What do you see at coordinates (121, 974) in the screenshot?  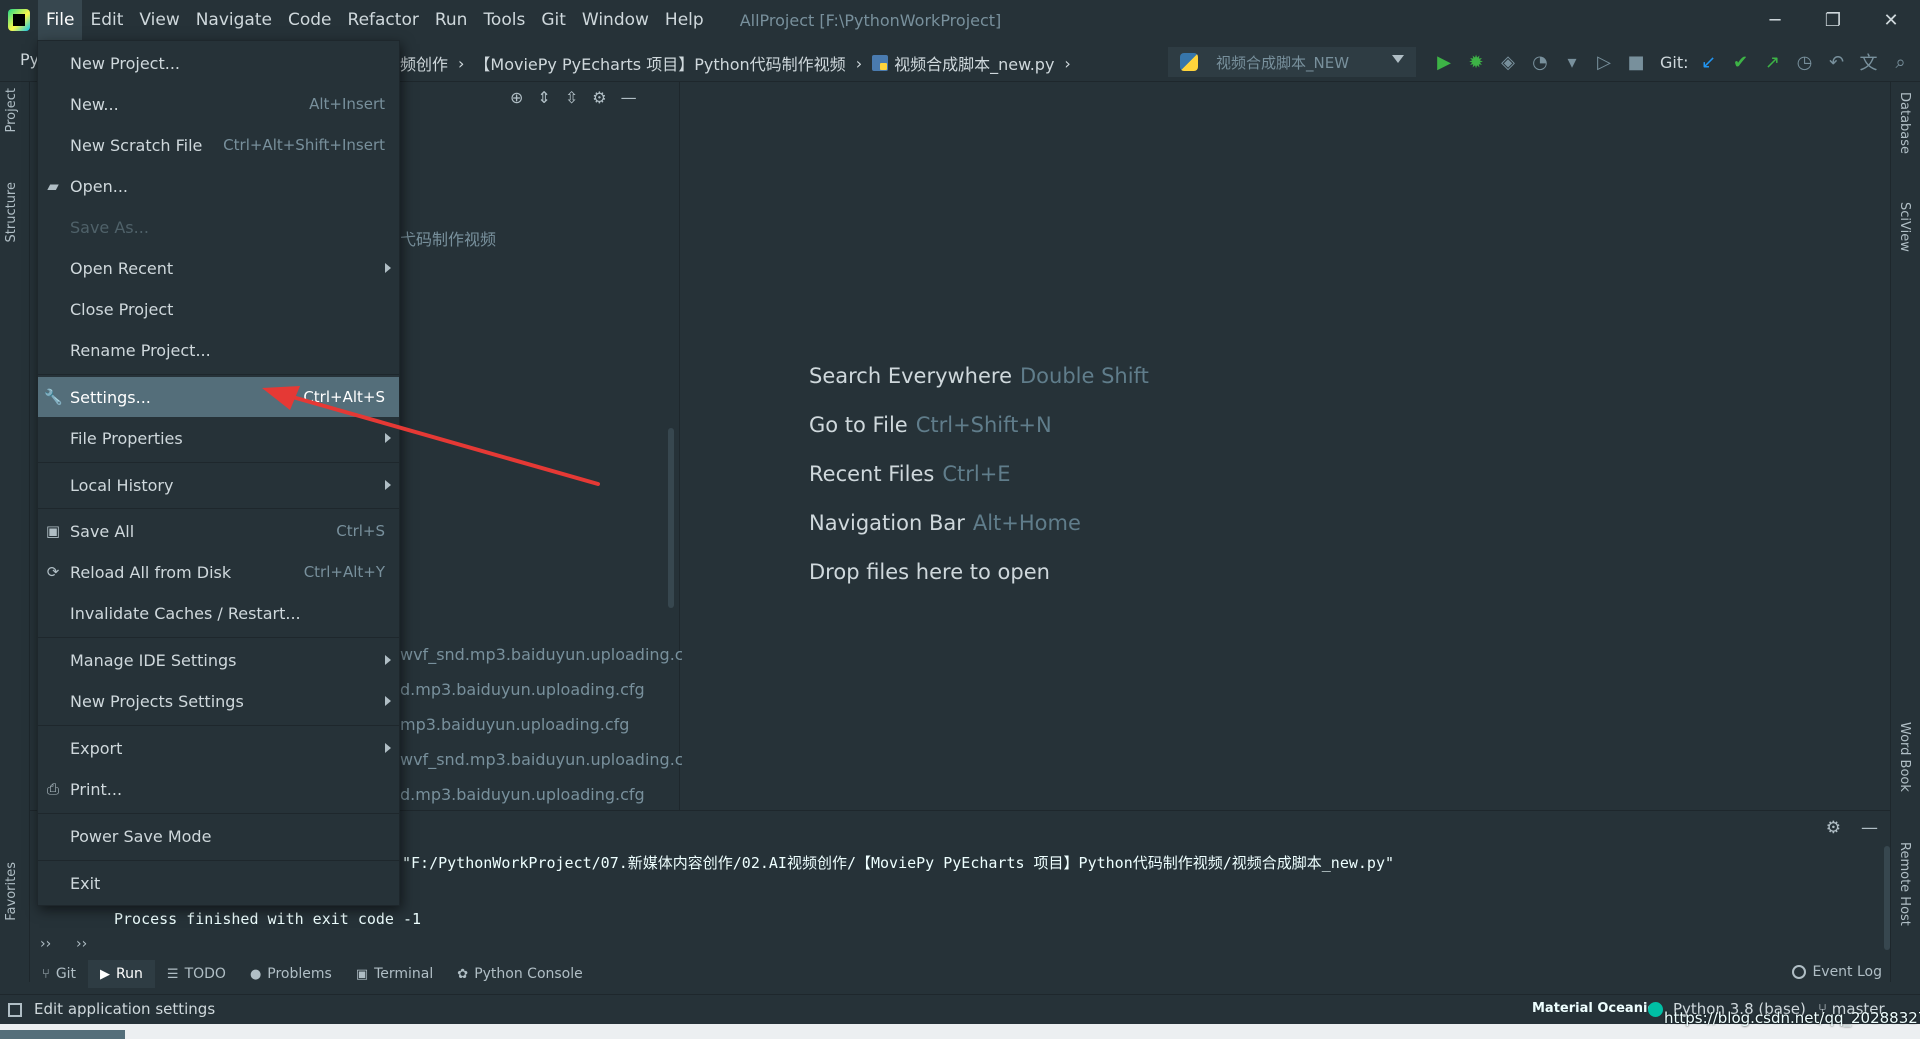 I see `tab-run: ▶ Run` at bounding box center [121, 974].